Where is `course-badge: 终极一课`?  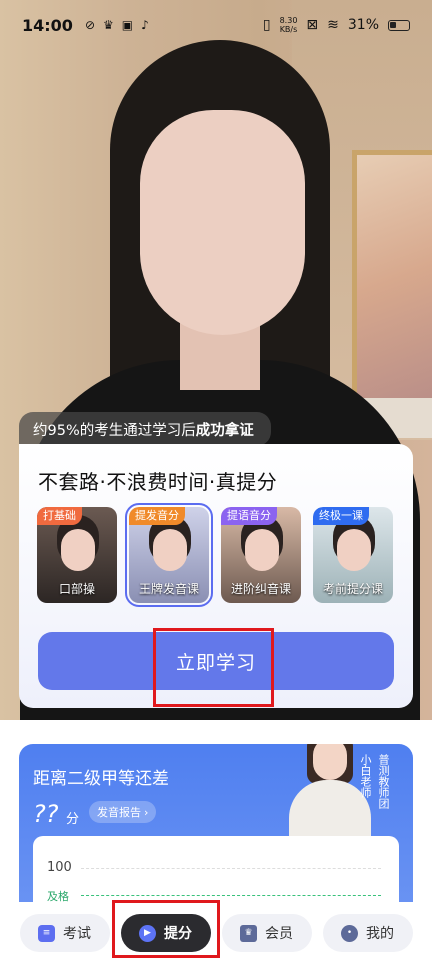
course-badge: 终极一课 is located at coordinates (341, 516).